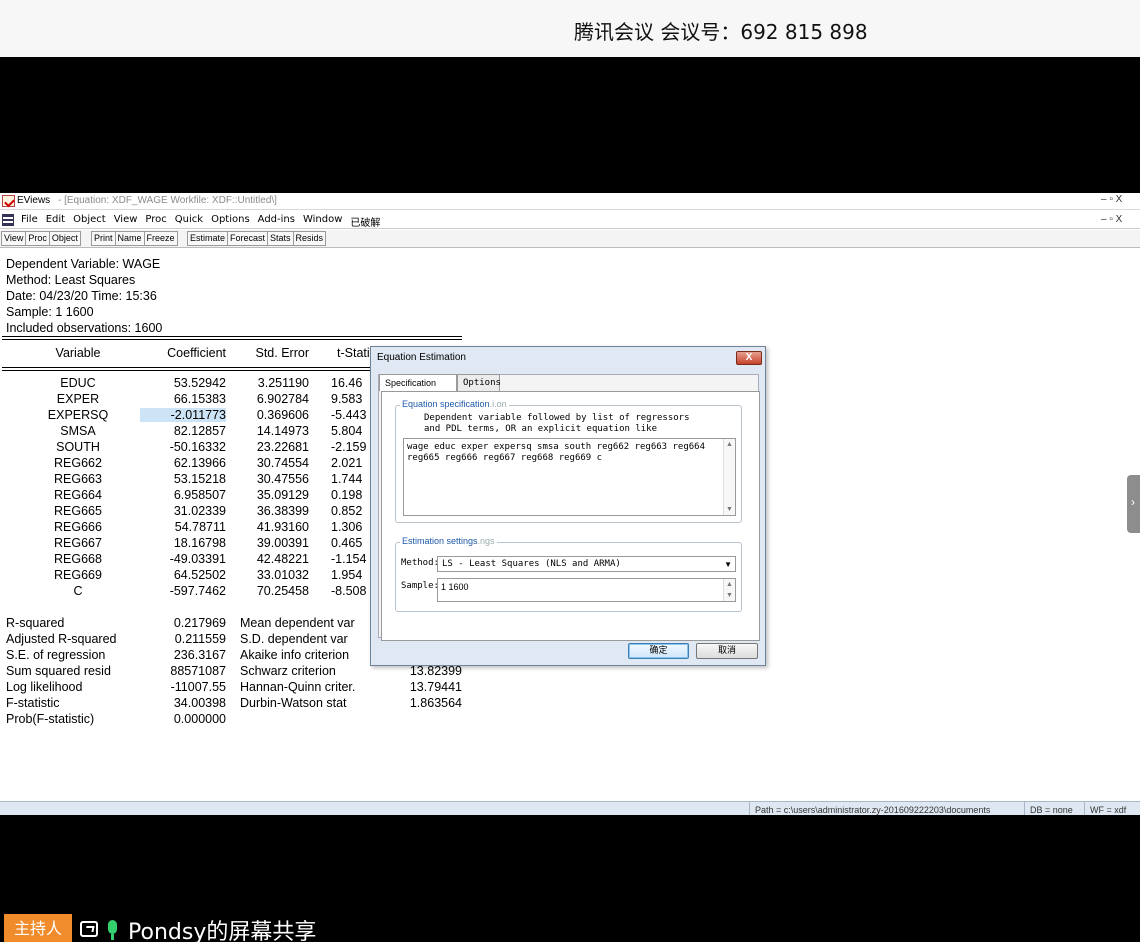 This screenshot has width=1140, height=942. What do you see at coordinates (8, 201) in the screenshot?
I see `eviews-app-icon` at bounding box center [8, 201].